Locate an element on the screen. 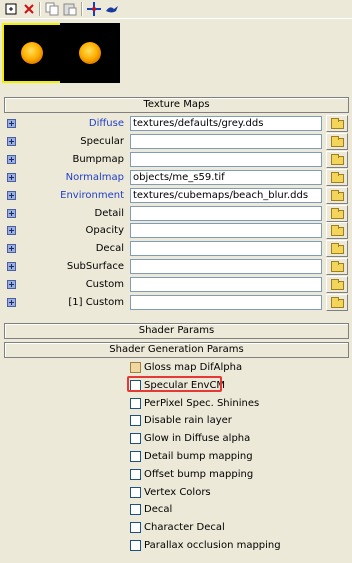 This screenshot has height=563, width=352. shader-generation-title: Shader Generation Params is located at coordinates (176, 349).